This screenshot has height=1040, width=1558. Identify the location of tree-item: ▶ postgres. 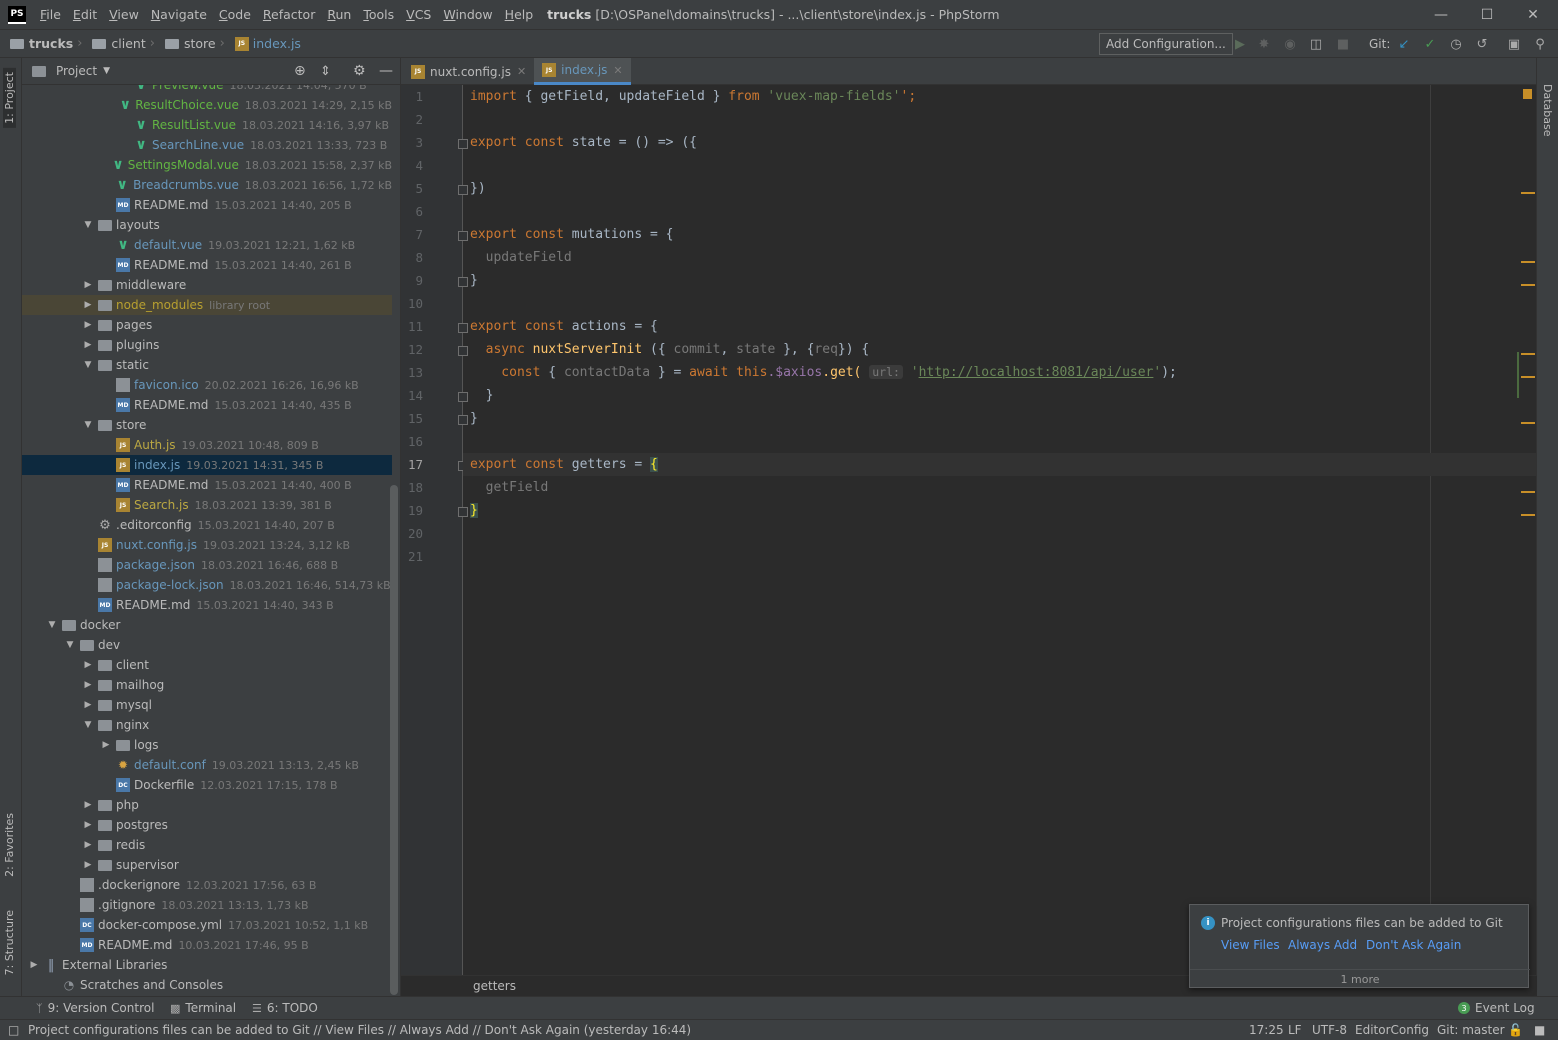
(207, 825).